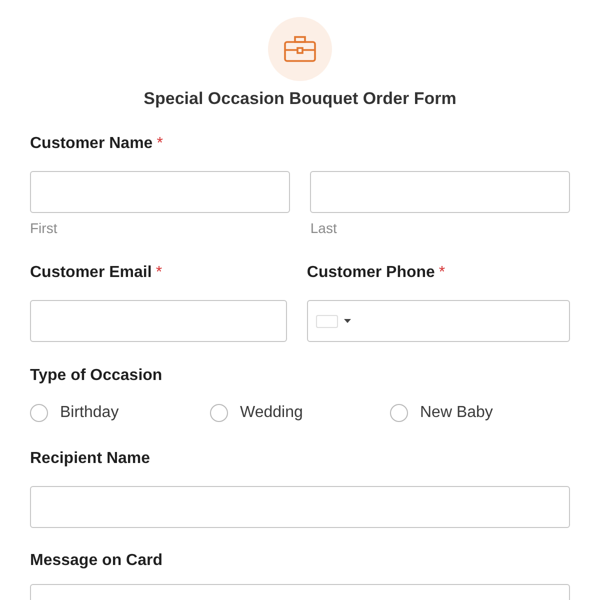  Describe the element at coordinates (89, 413) in the screenshot. I see `radio-label: Birthday` at that location.